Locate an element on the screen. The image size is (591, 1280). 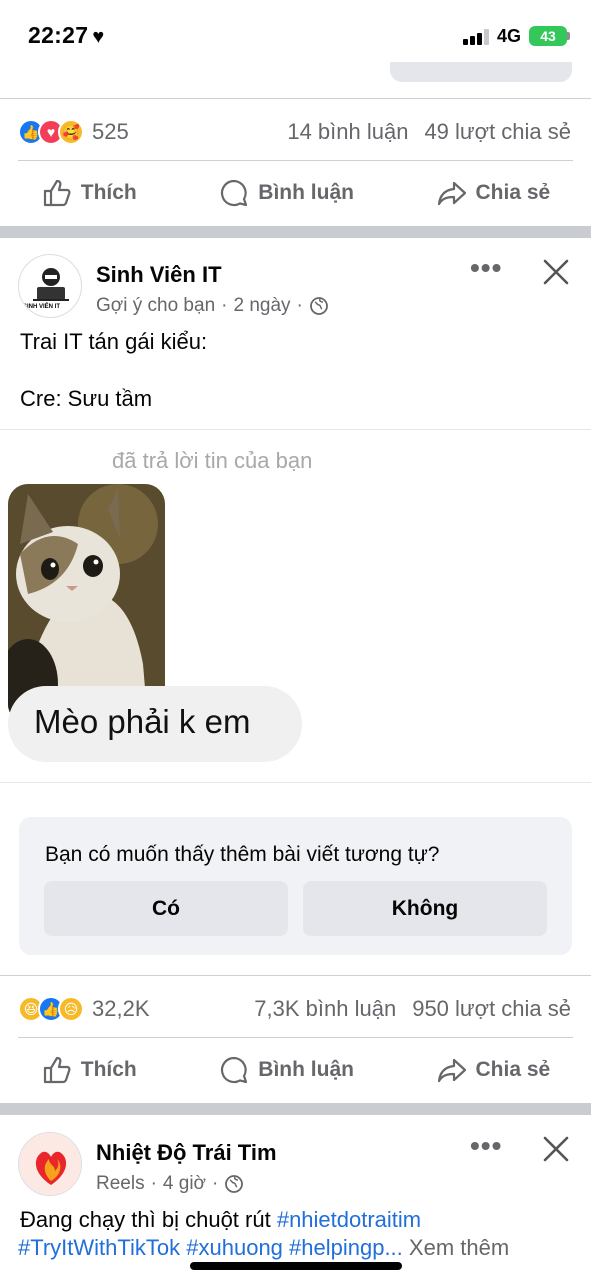
comment-count: 14 bình luận is located at coordinates (347, 132).